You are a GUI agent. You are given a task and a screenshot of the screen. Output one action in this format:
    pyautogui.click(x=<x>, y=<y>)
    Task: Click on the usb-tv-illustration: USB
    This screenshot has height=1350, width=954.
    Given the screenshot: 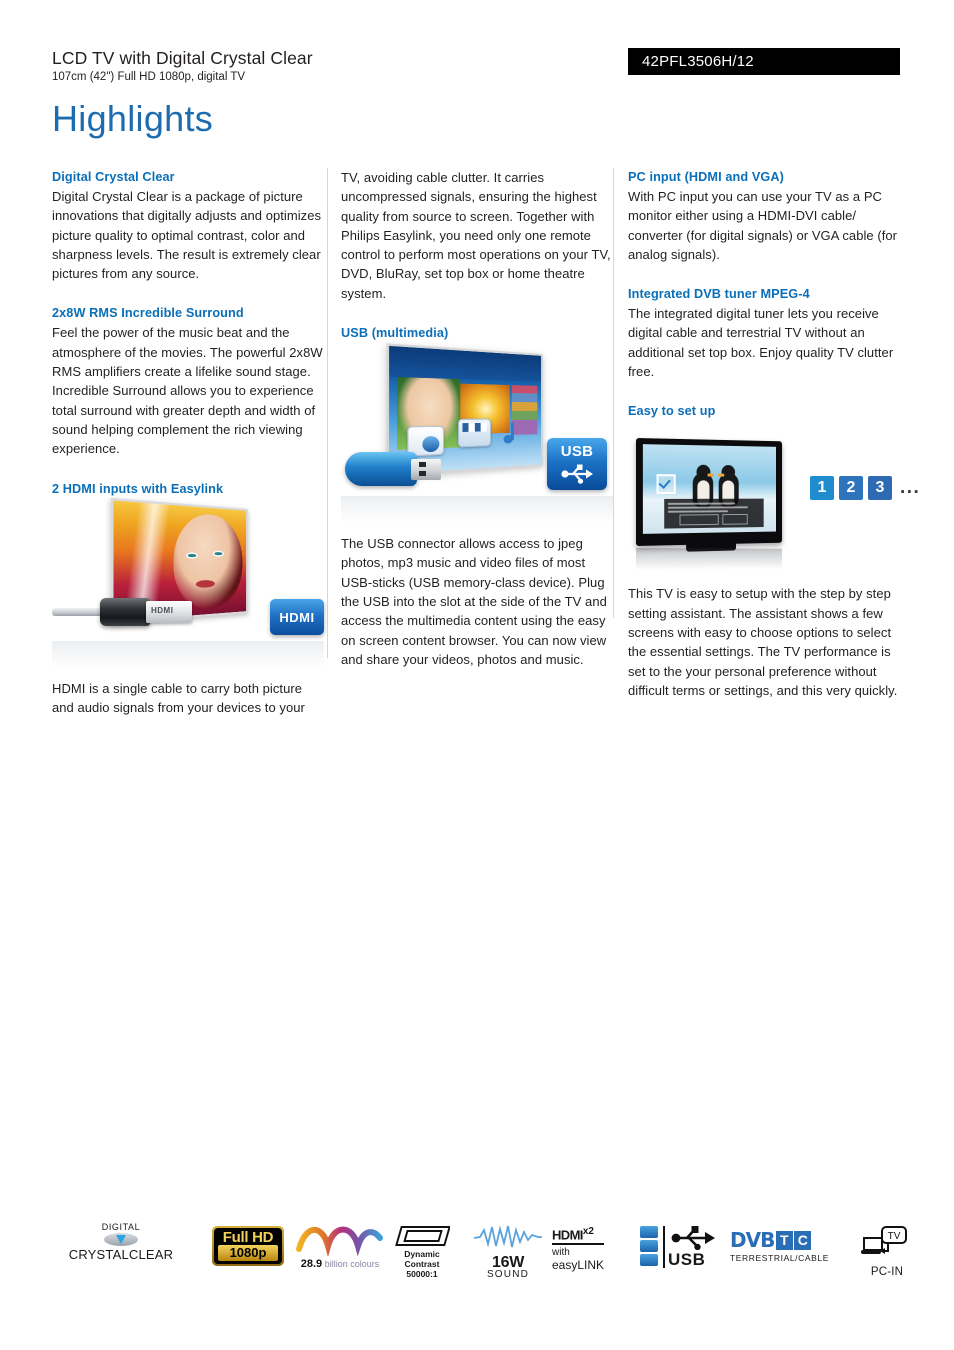 What is the action you would take?
    pyautogui.click(x=477, y=433)
    